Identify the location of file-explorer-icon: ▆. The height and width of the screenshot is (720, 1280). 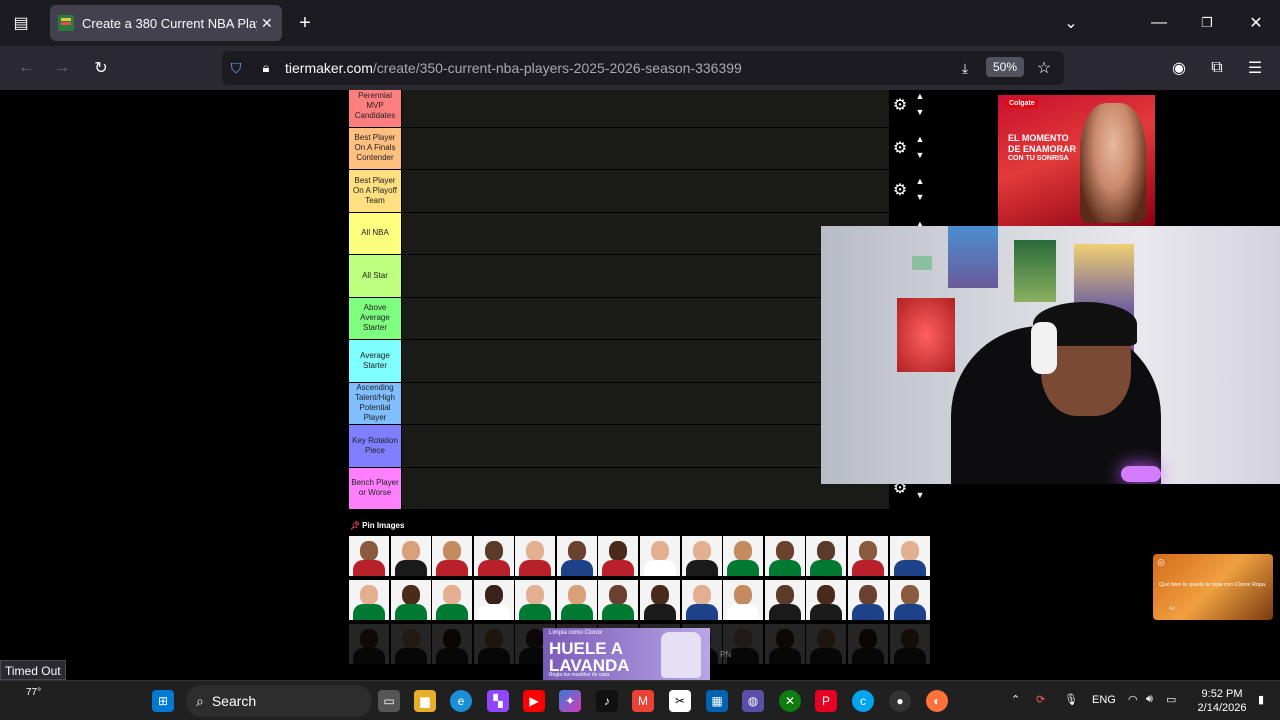
(425, 701).